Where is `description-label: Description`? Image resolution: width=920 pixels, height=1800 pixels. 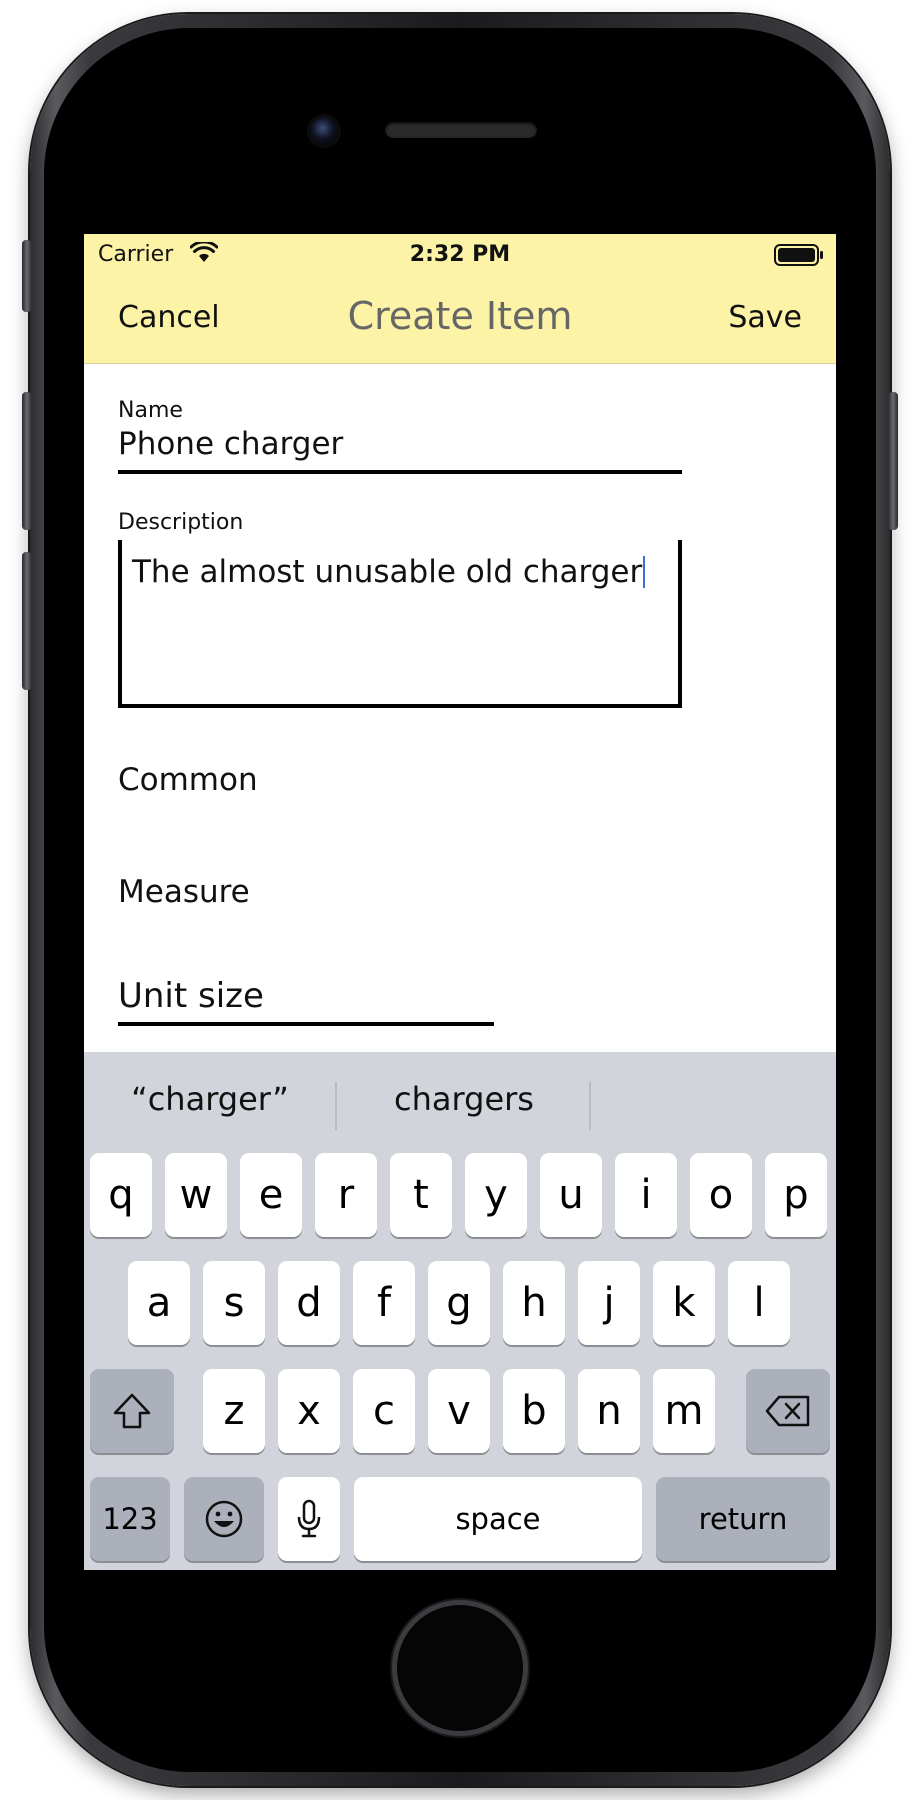 description-label: Description is located at coordinates (181, 522).